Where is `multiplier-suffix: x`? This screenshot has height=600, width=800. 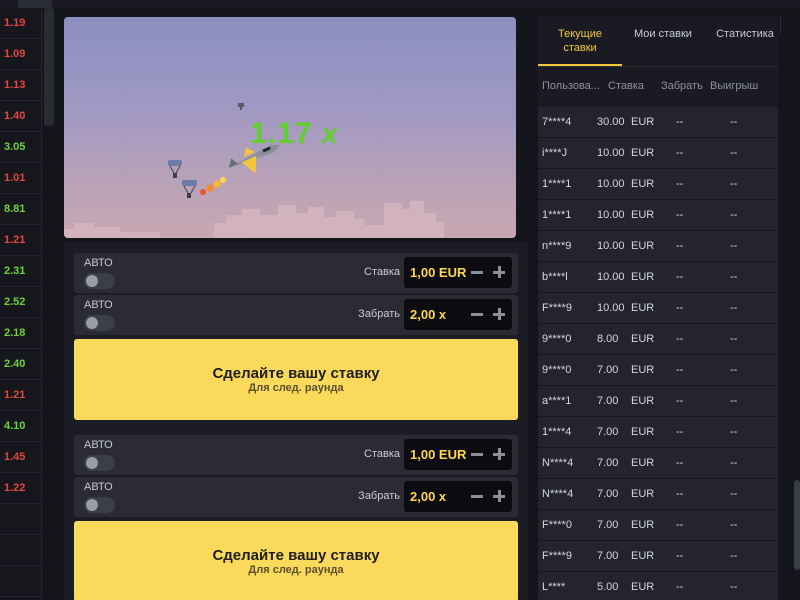
multiplier-suffix: x is located at coordinates (330, 133).